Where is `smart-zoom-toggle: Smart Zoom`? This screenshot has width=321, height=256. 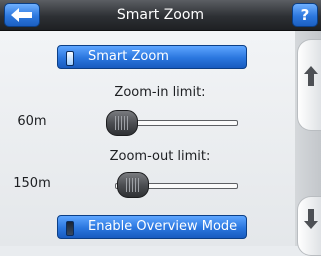 smart-zoom-toggle: Smart Zoom is located at coordinates (152, 57).